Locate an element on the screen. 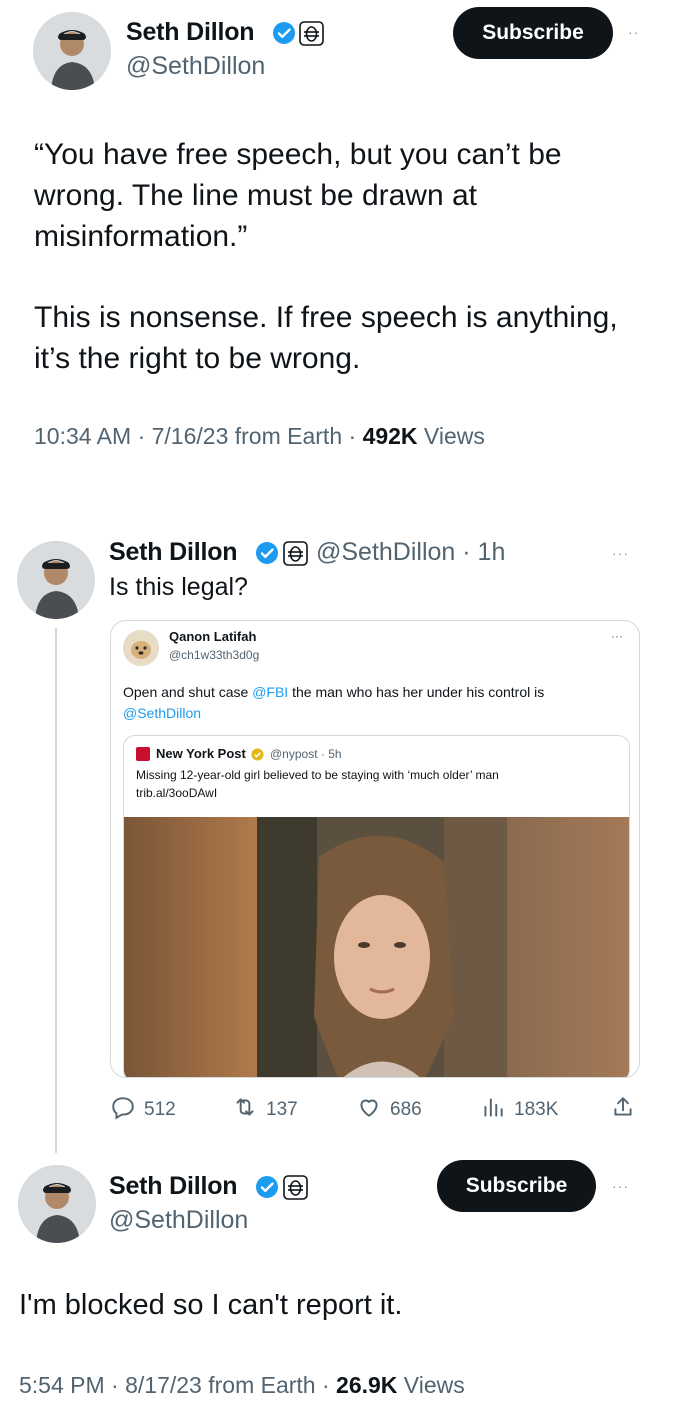 This screenshot has width=700, height=1417. reply-action: 512 is located at coordinates (143, 1110).